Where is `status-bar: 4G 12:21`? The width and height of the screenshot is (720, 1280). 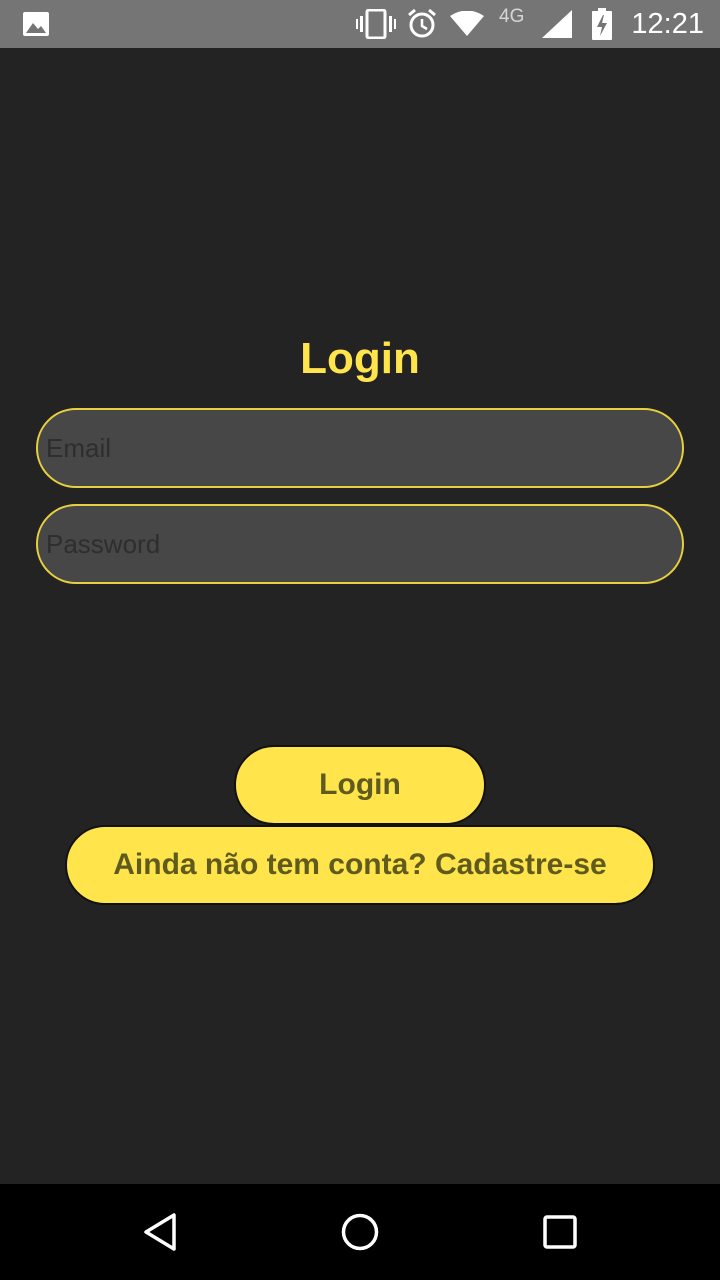
status-bar: 4G 12:21 is located at coordinates (360, 24).